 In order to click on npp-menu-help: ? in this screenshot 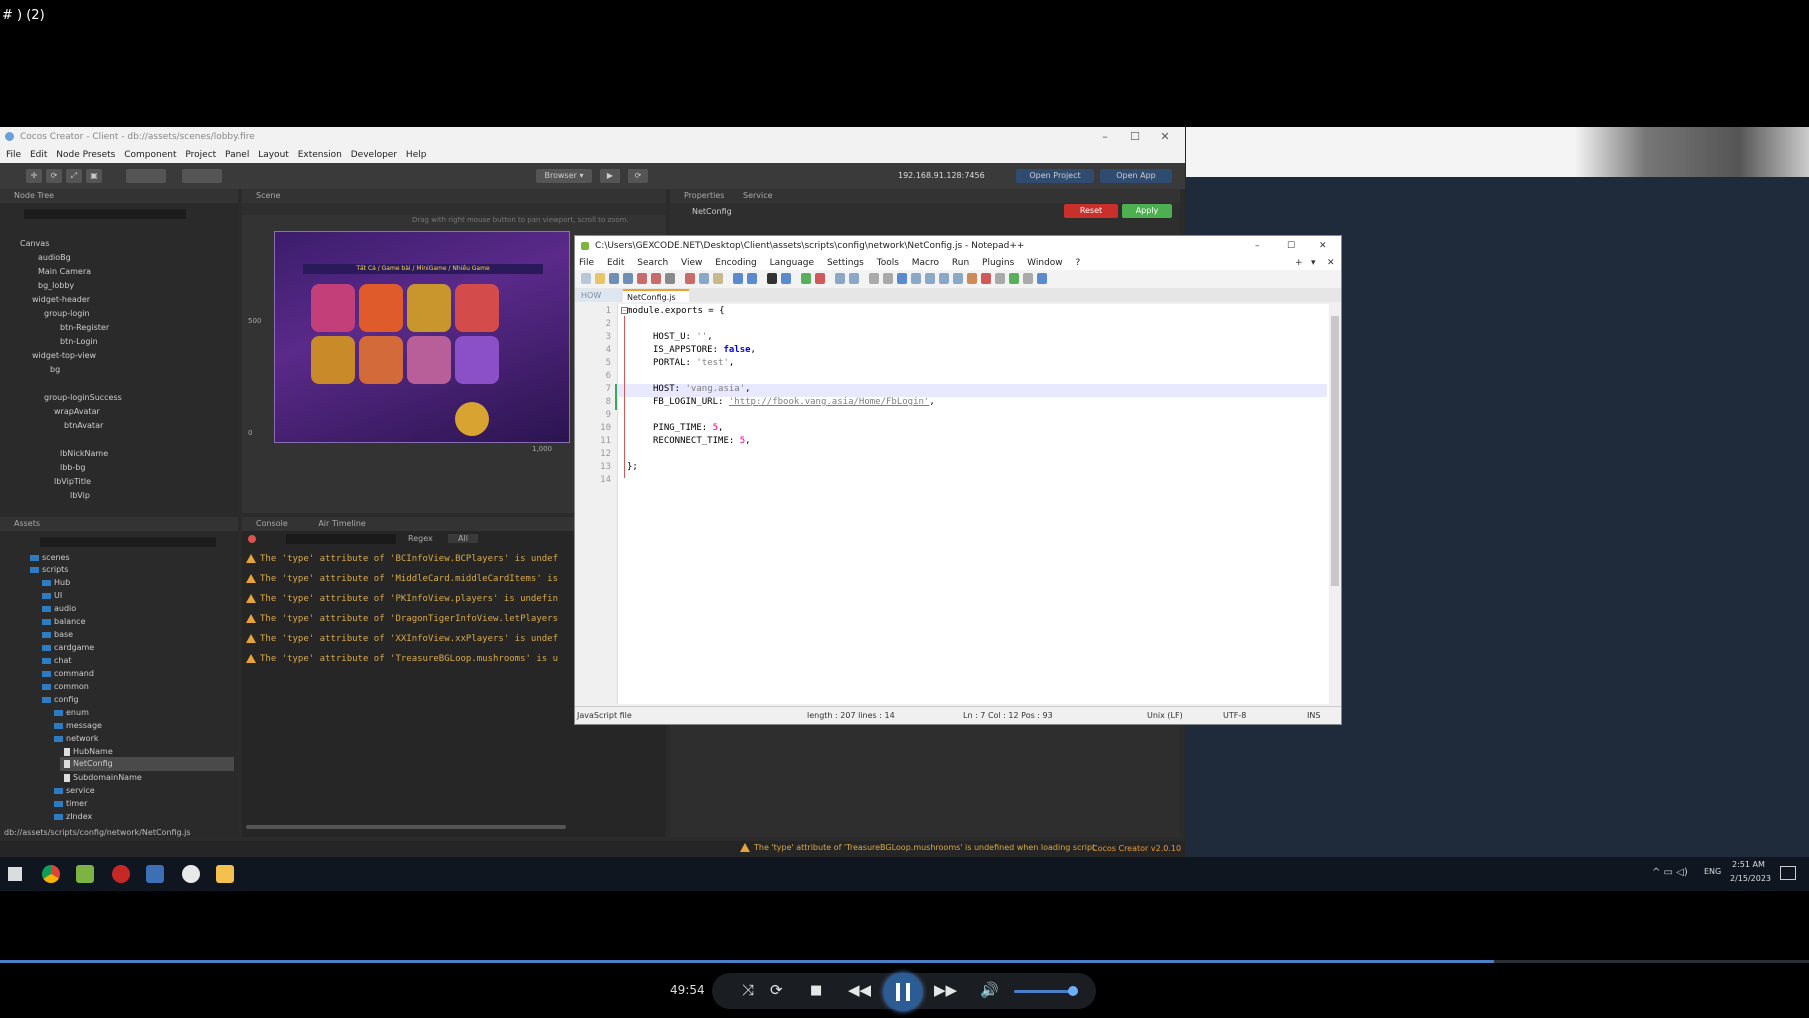, I will do `click(1078, 263)`.